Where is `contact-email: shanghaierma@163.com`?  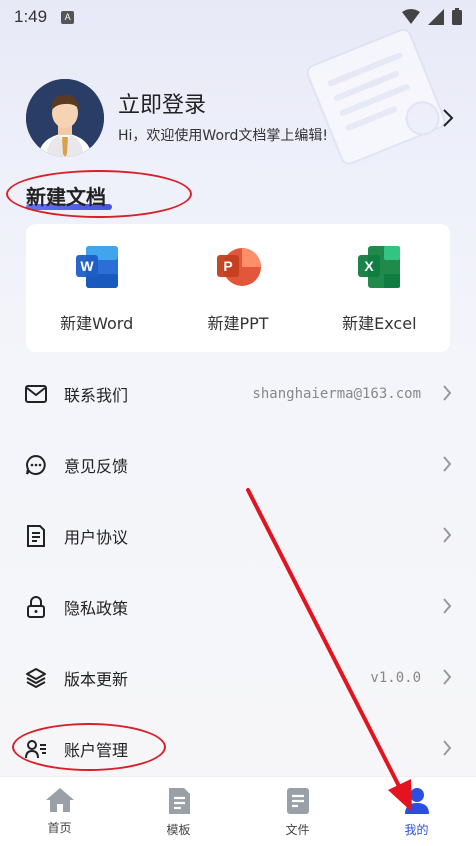
contact-email: shanghaierma@163.com is located at coordinates (336, 393).